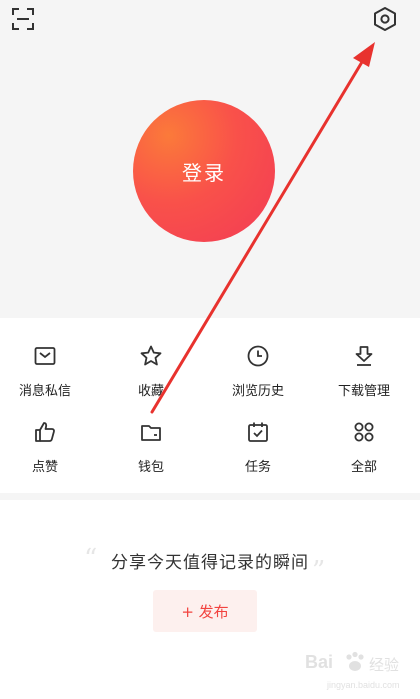 The width and height of the screenshot is (420, 699). What do you see at coordinates (258, 453) in the screenshot?
I see `menu-item-tasks: 任务` at bounding box center [258, 453].